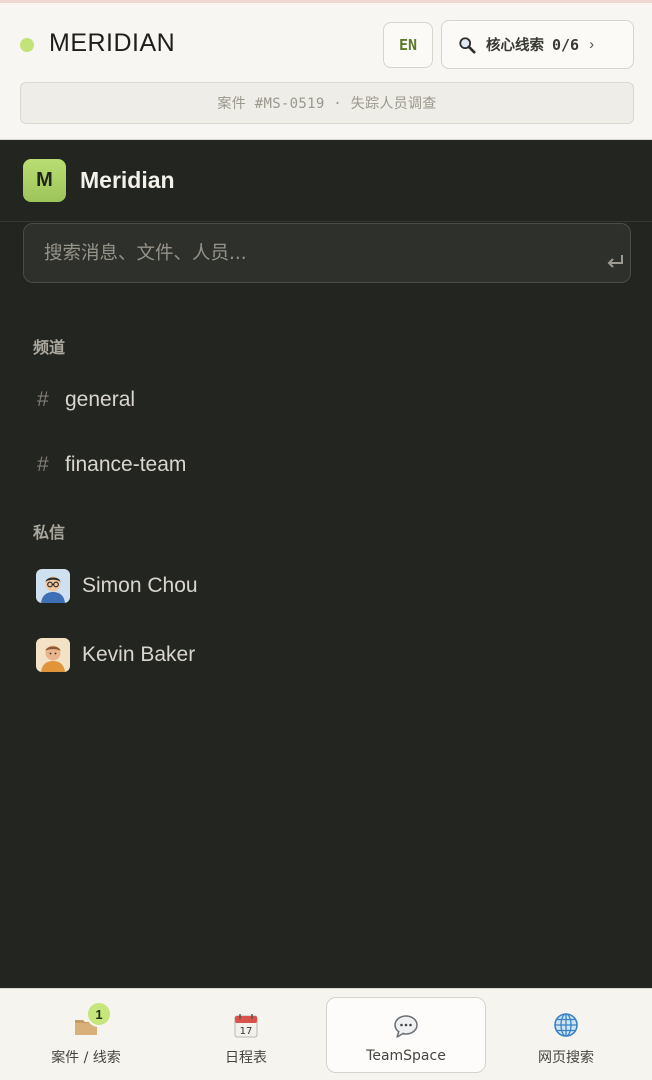 The width and height of the screenshot is (652, 1080). Describe the element at coordinates (406, 1056) in the screenshot. I see `nav-label: TeamSpace` at that location.